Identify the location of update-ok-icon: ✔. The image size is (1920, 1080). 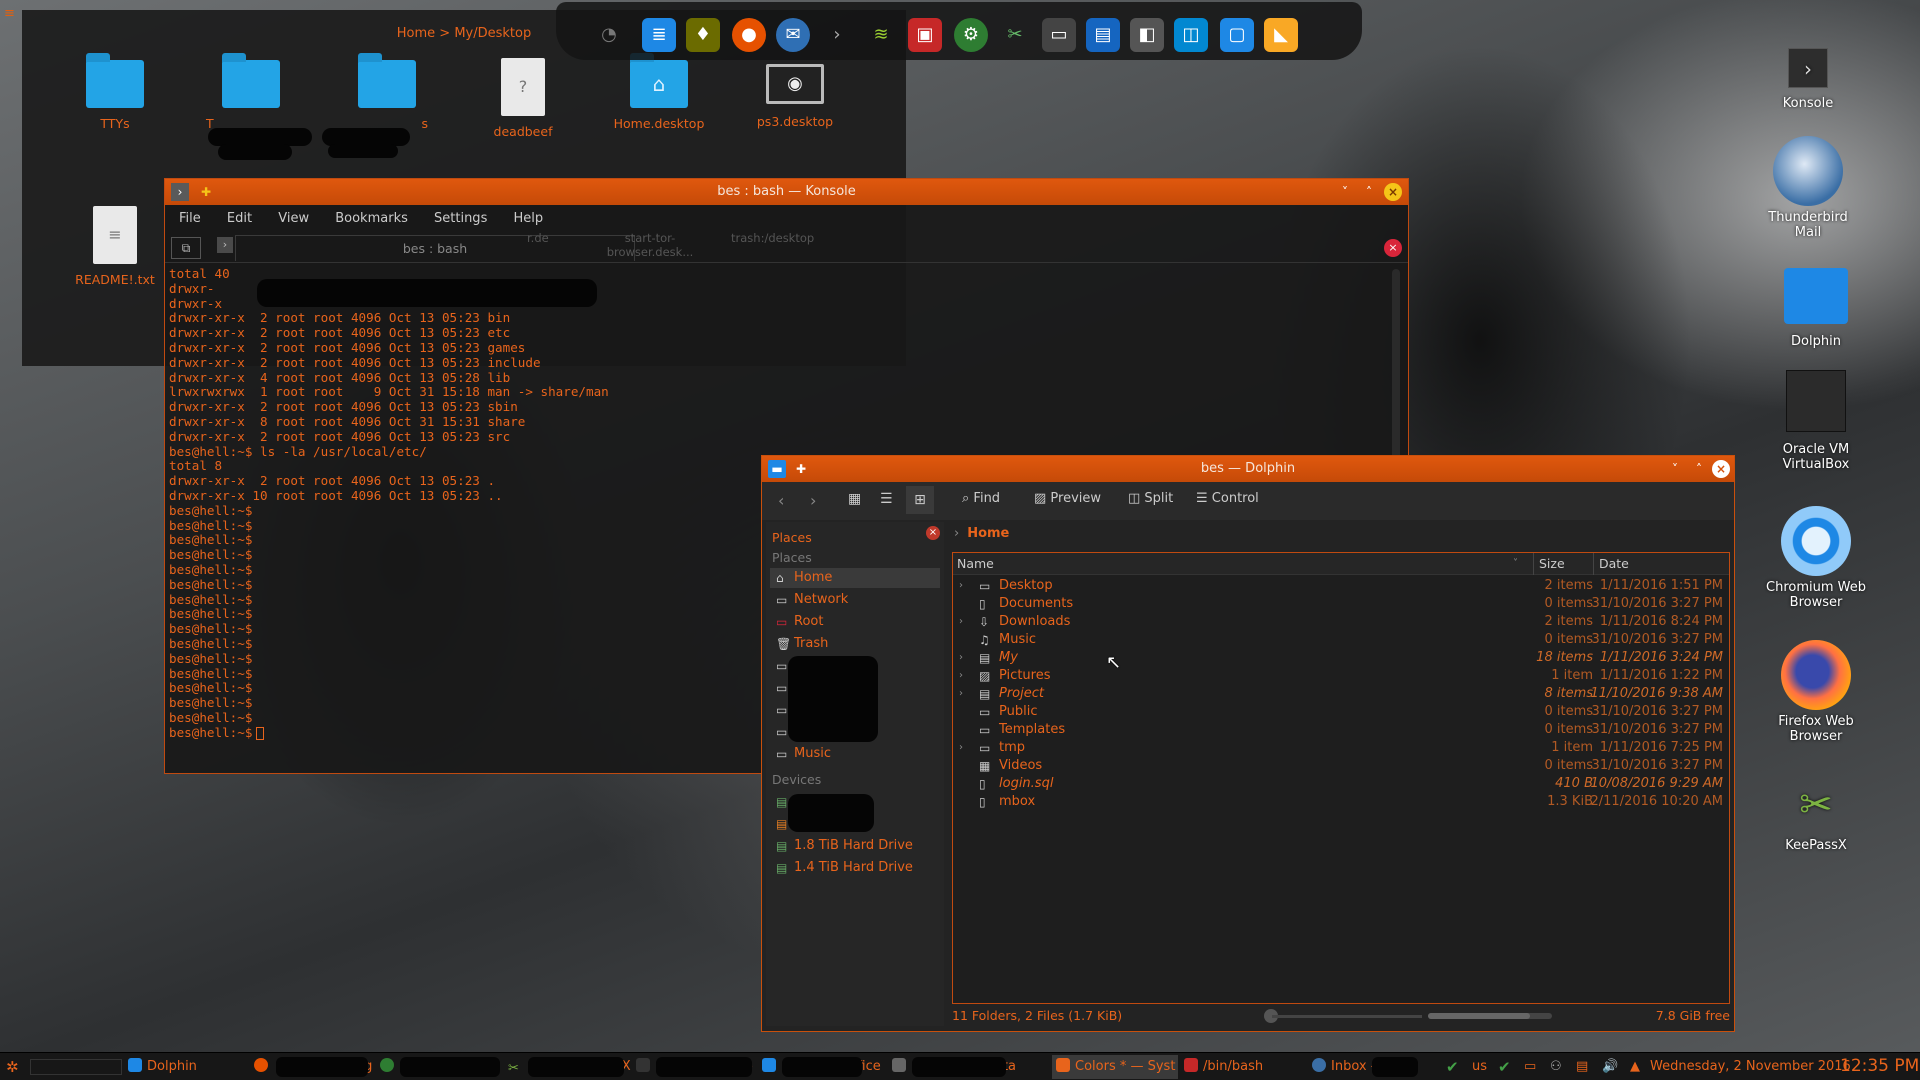
(1452, 1067).